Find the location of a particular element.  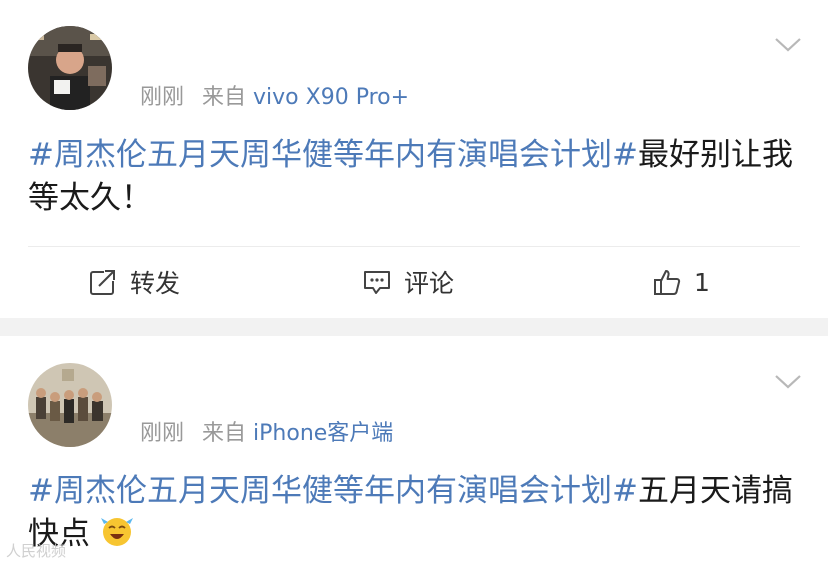

divider is located at coordinates (414, 246).